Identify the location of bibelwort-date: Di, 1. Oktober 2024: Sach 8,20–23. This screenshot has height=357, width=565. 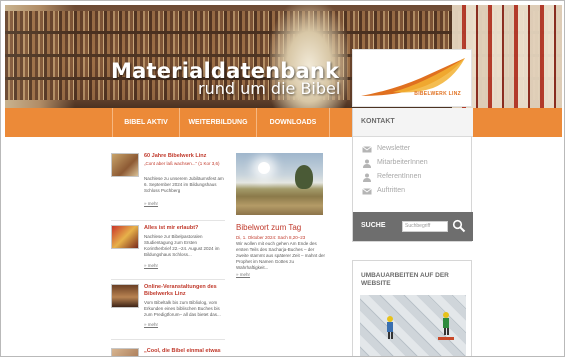
(271, 237).